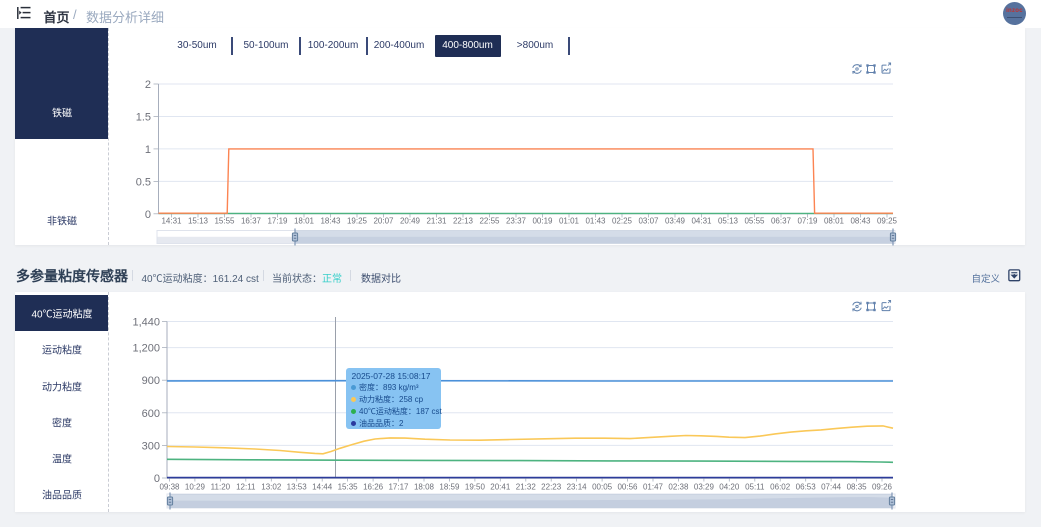 This screenshot has width=1041, height=527. What do you see at coordinates (887, 221) in the screenshot?
I see `svg-text: 09:25` at bounding box center [887, 221].